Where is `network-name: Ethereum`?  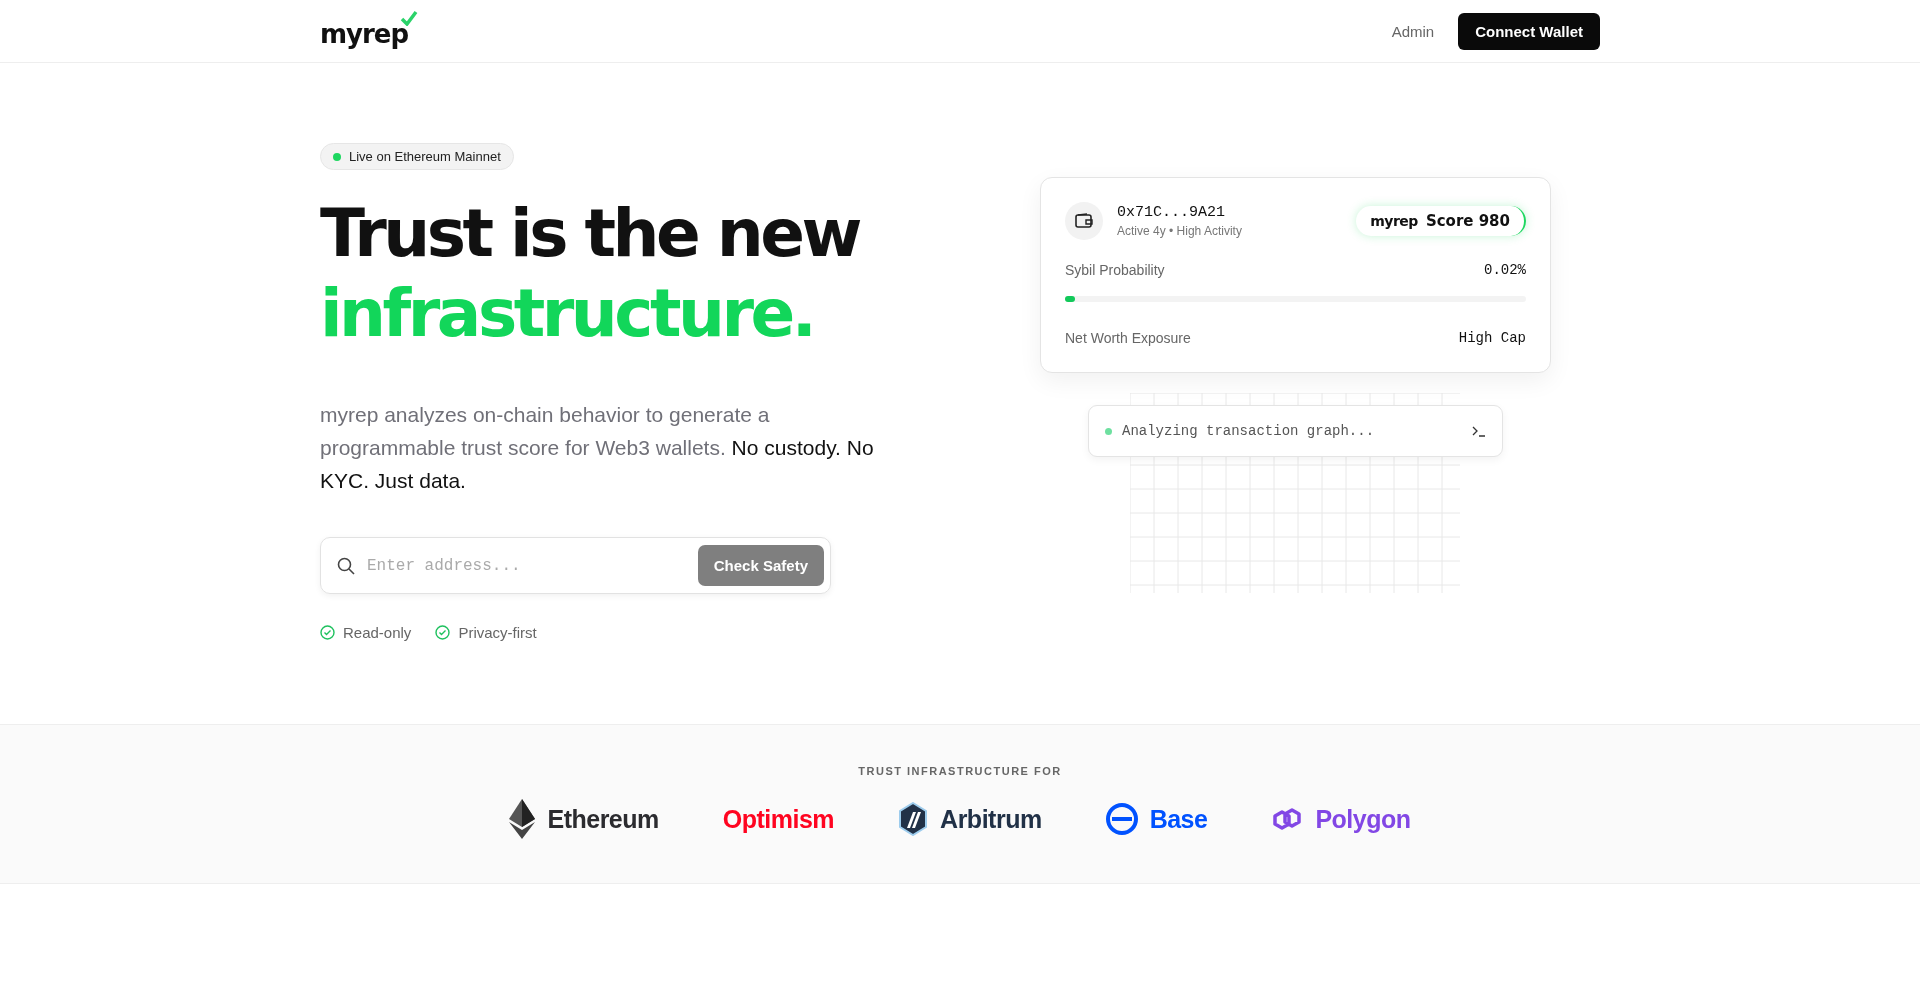 network-name: Ethereum is located at coordinates (603, 819).